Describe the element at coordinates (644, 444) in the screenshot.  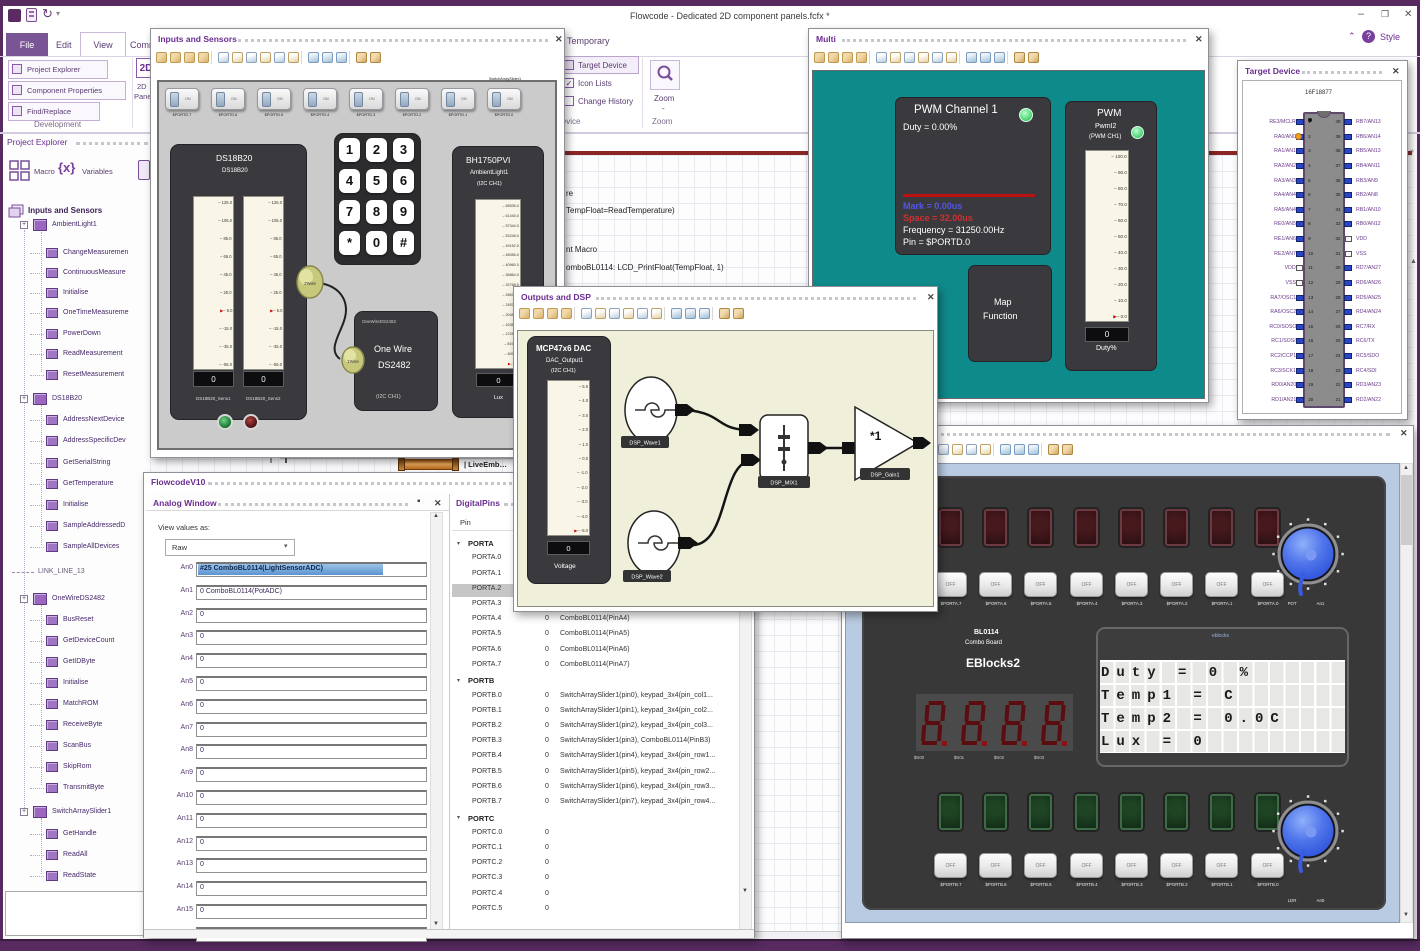
I see `svg-text: DSP_Wave1` at that location.